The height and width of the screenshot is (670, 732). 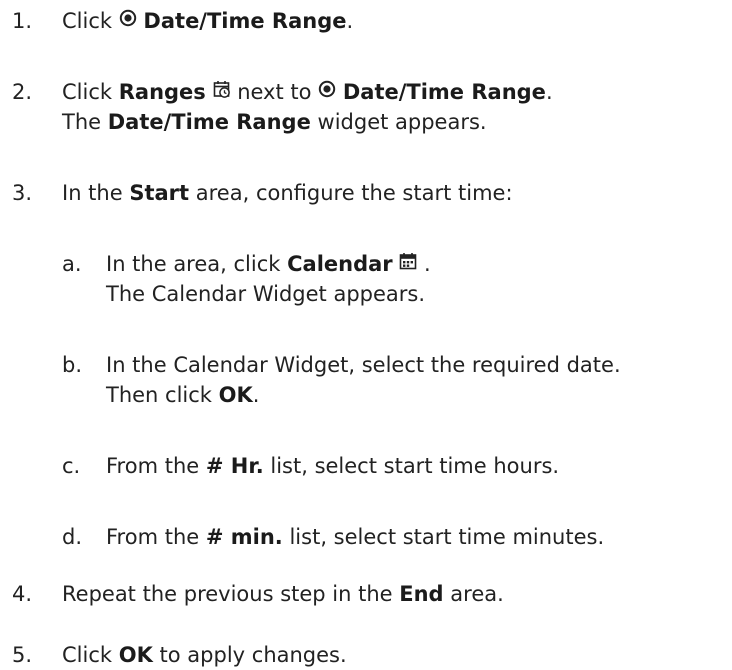 I want to click on step-2-result-post: widget appears., so click(x=402, y=122).